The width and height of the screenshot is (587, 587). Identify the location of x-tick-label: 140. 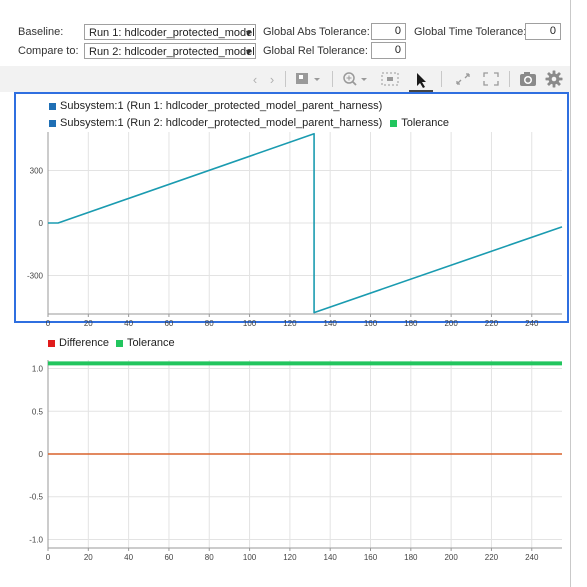
(331, 557).